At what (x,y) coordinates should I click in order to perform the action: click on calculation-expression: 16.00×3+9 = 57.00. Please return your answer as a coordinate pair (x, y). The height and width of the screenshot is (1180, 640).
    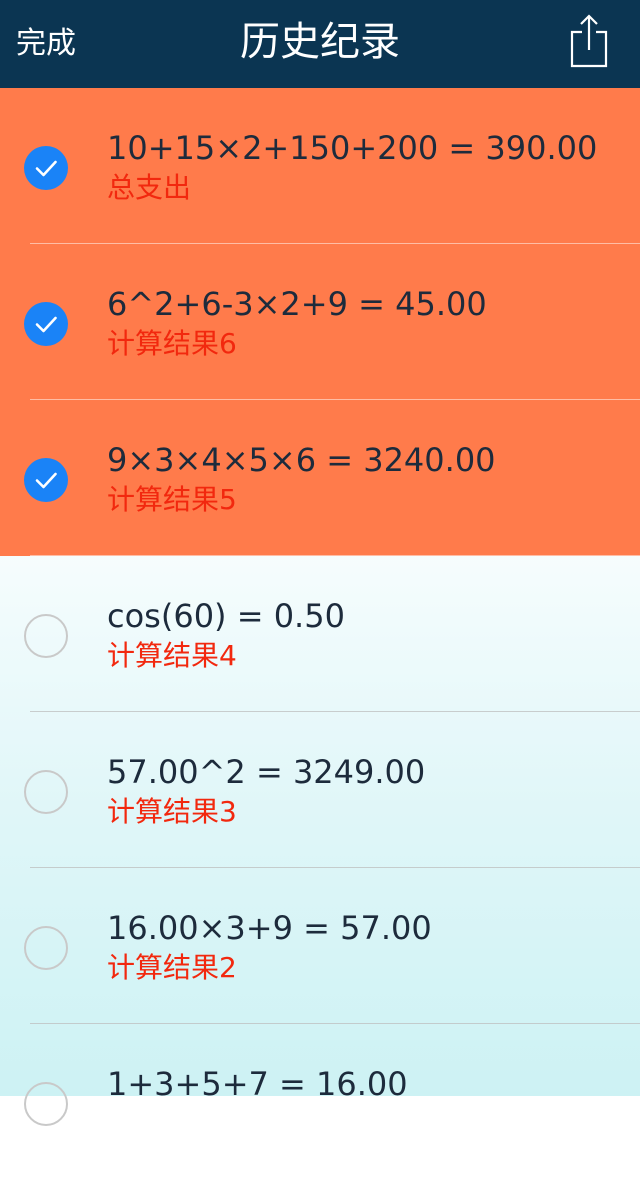
    Looking at the image, I should click on (269, 928).